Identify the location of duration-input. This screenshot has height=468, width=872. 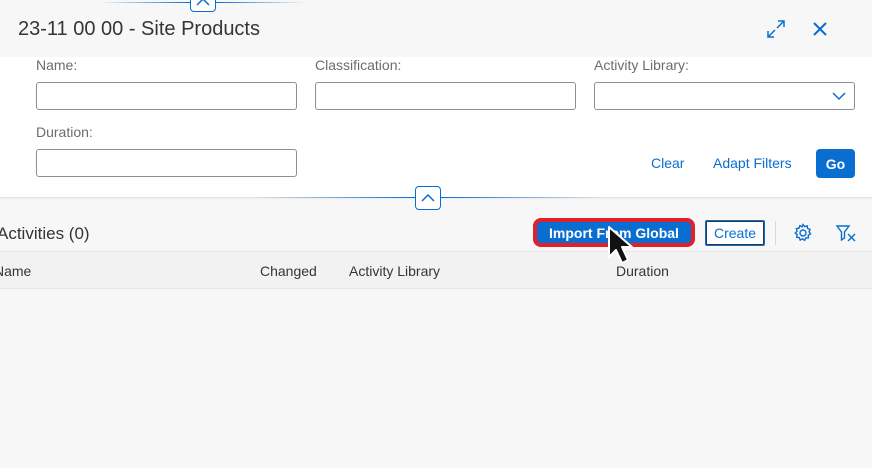
(166, 163).